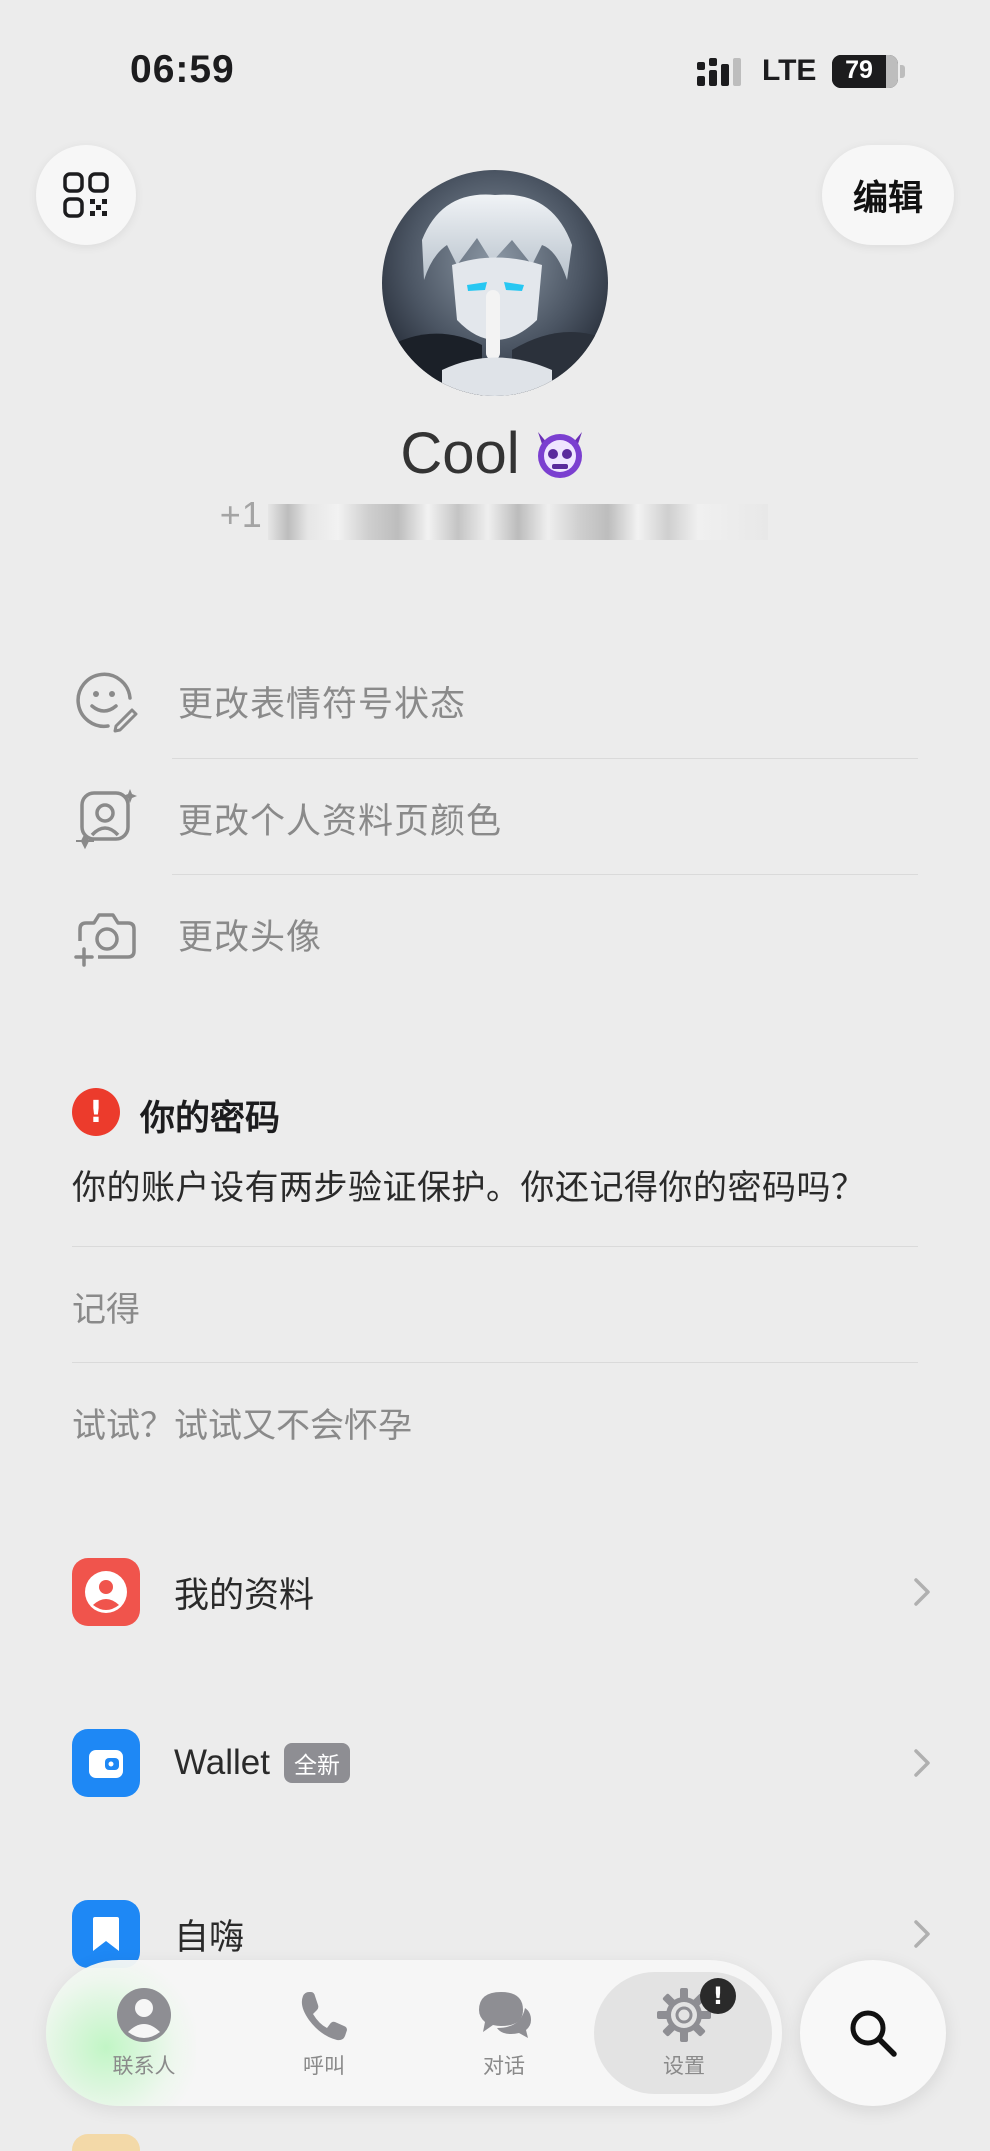  Describe the element at coordinates (106, 819) in the screenshot. I see `profile-color-sparkle-icon` at that location.